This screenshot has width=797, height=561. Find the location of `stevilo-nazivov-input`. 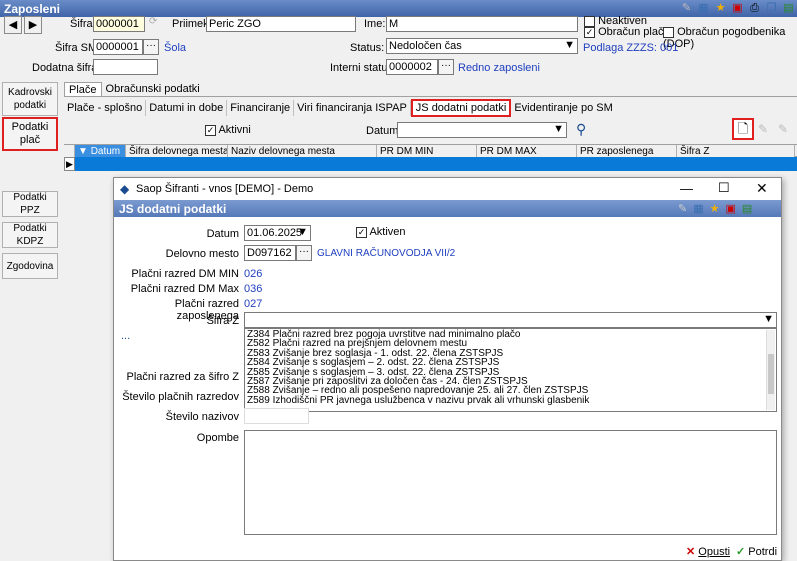

stevilo-nazivov-input is located at coordinates (276, 416).